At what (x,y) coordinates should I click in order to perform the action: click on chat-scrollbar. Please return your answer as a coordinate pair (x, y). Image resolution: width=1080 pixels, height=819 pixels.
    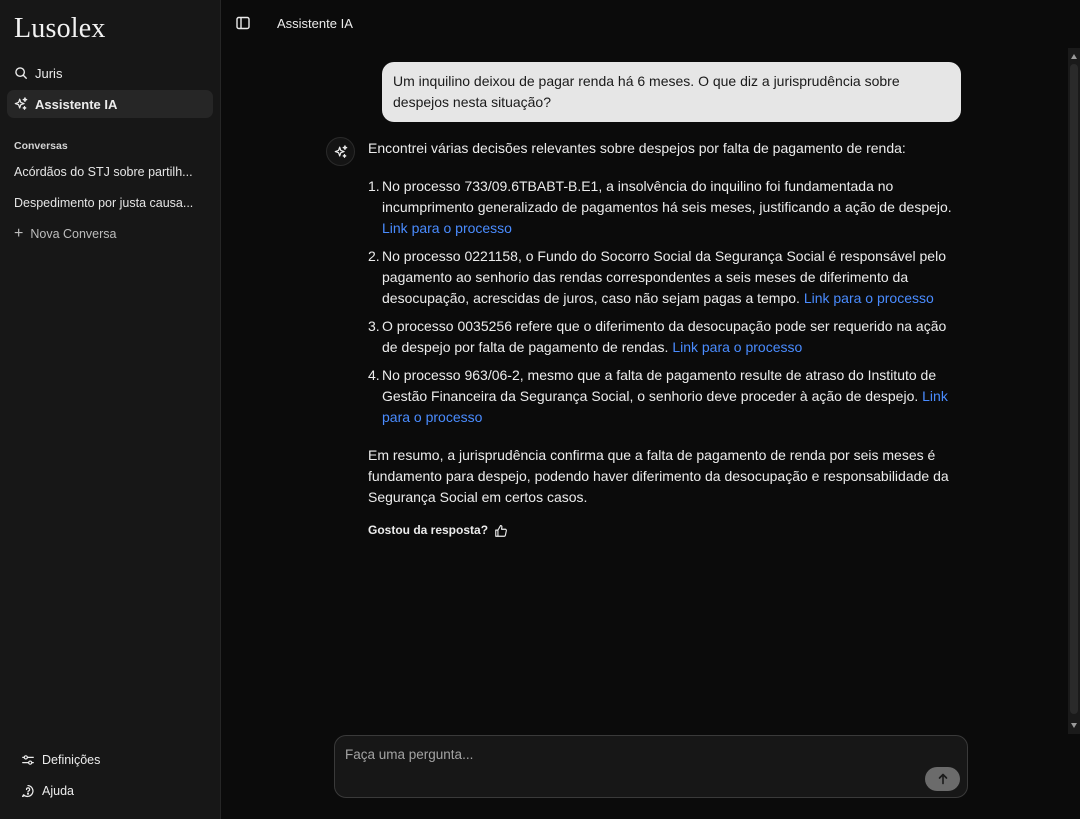
    Looking at the image, I should click on (1074, 391).